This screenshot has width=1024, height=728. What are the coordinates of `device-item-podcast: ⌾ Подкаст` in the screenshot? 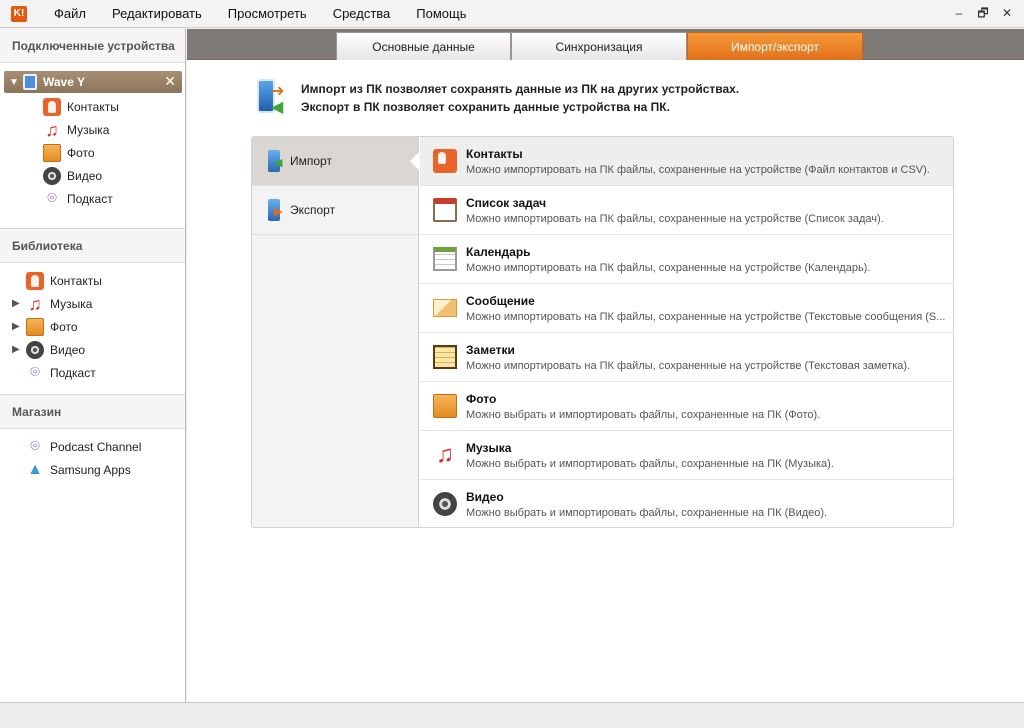 It's located at (92, 198).